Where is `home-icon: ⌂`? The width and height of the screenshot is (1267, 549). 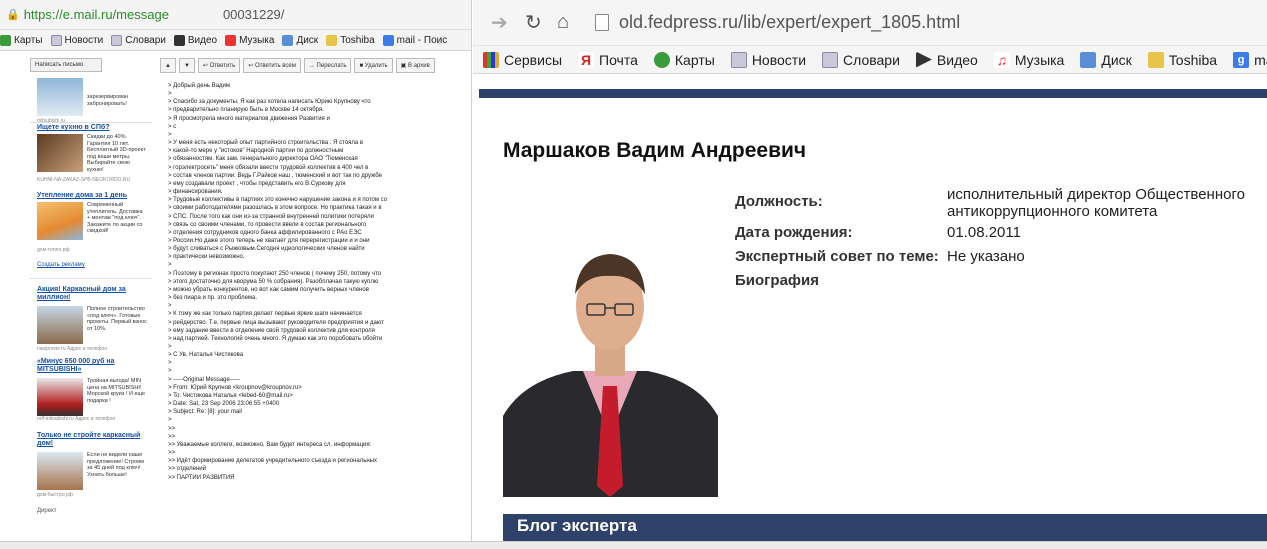
home-icon: ⌂ is located at coordinates (567, 22).